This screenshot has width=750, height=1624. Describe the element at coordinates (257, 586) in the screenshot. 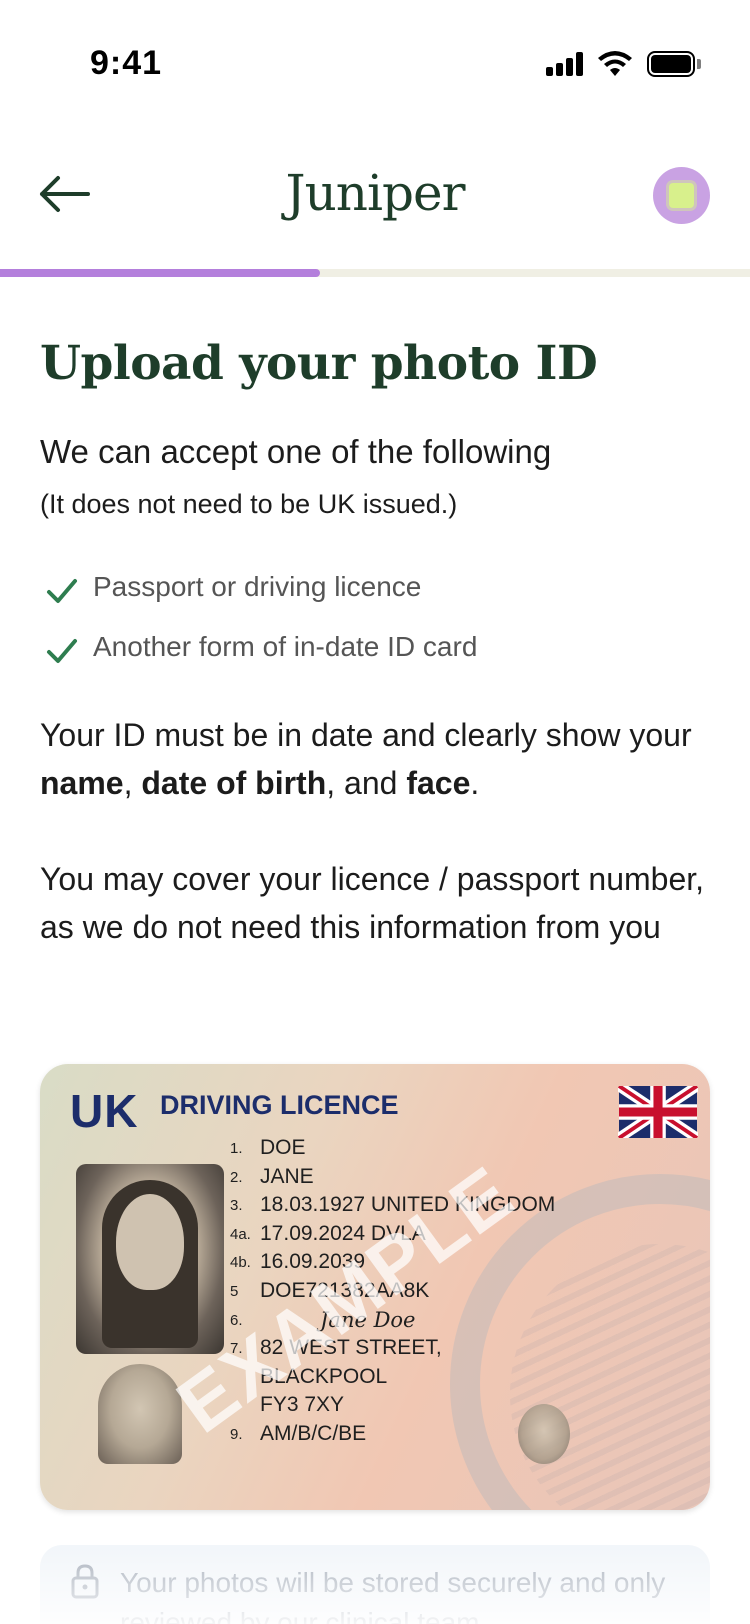

I see `list-item-label: Passport or driving licence` at that location.